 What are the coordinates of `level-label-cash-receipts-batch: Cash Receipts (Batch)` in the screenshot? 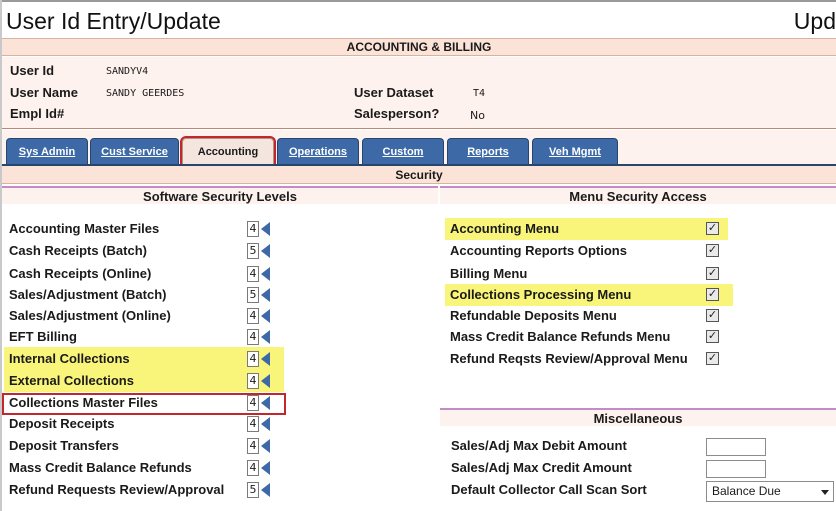 It's located at (78, 250).